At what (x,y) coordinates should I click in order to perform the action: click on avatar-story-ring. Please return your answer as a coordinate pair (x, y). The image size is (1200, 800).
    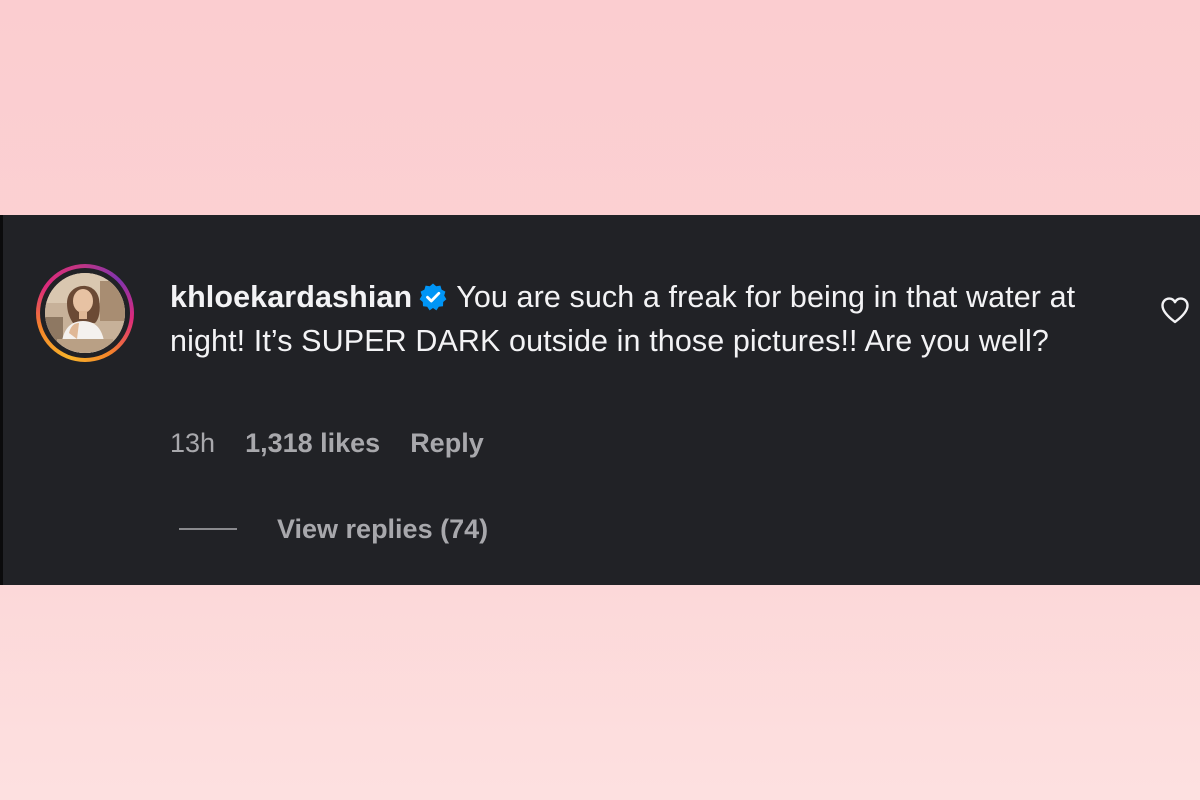
    Looking at the image, I should click on (85, 313).